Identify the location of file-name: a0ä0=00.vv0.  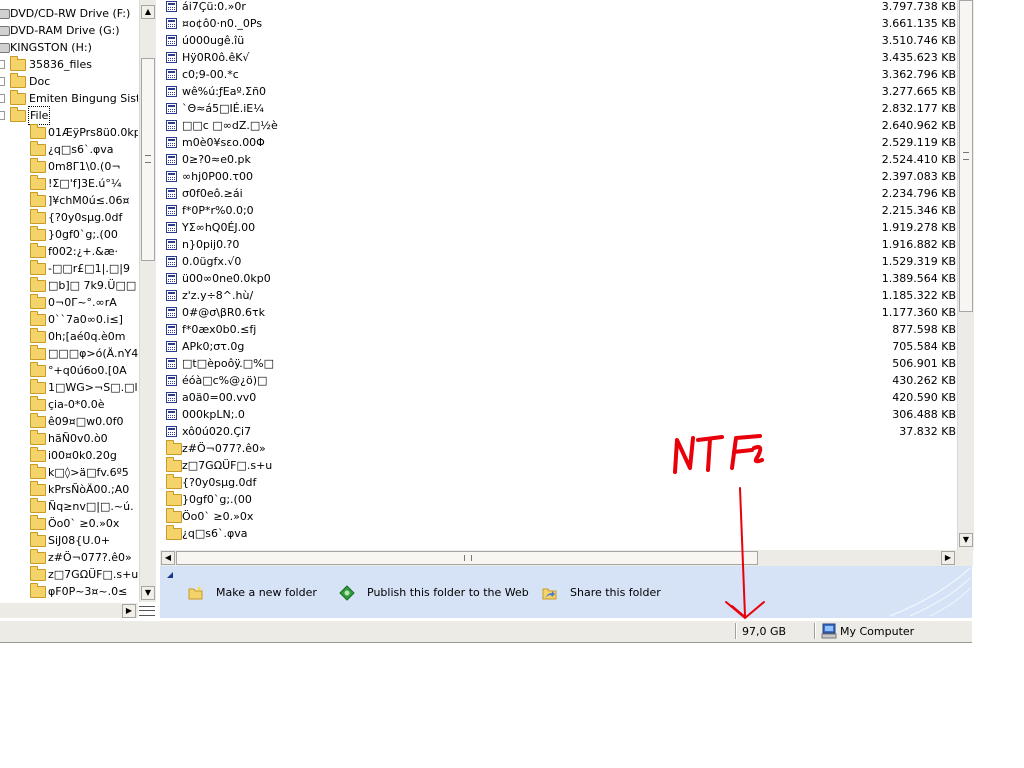
(219, 397).